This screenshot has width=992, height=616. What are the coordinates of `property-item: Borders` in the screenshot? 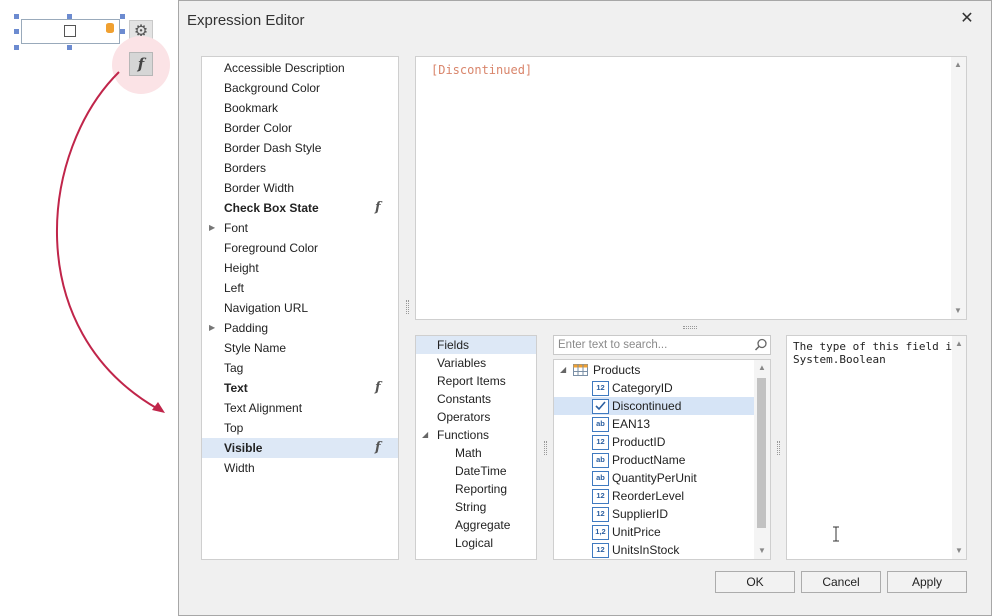 It's located at (300, 168).